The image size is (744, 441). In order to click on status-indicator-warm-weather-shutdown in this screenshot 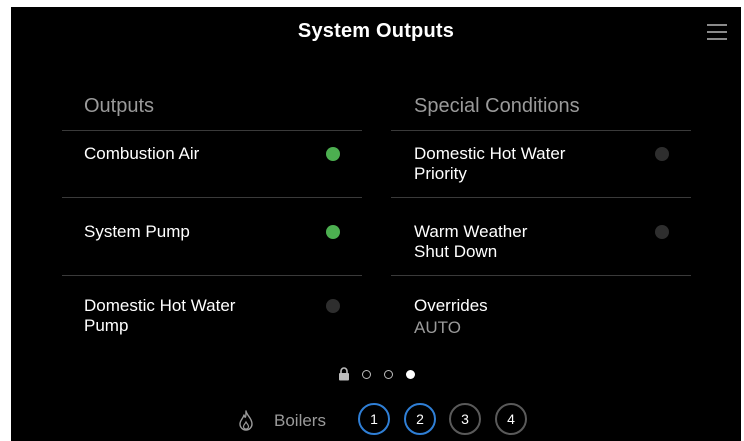, I will do `click(662, 232)`.